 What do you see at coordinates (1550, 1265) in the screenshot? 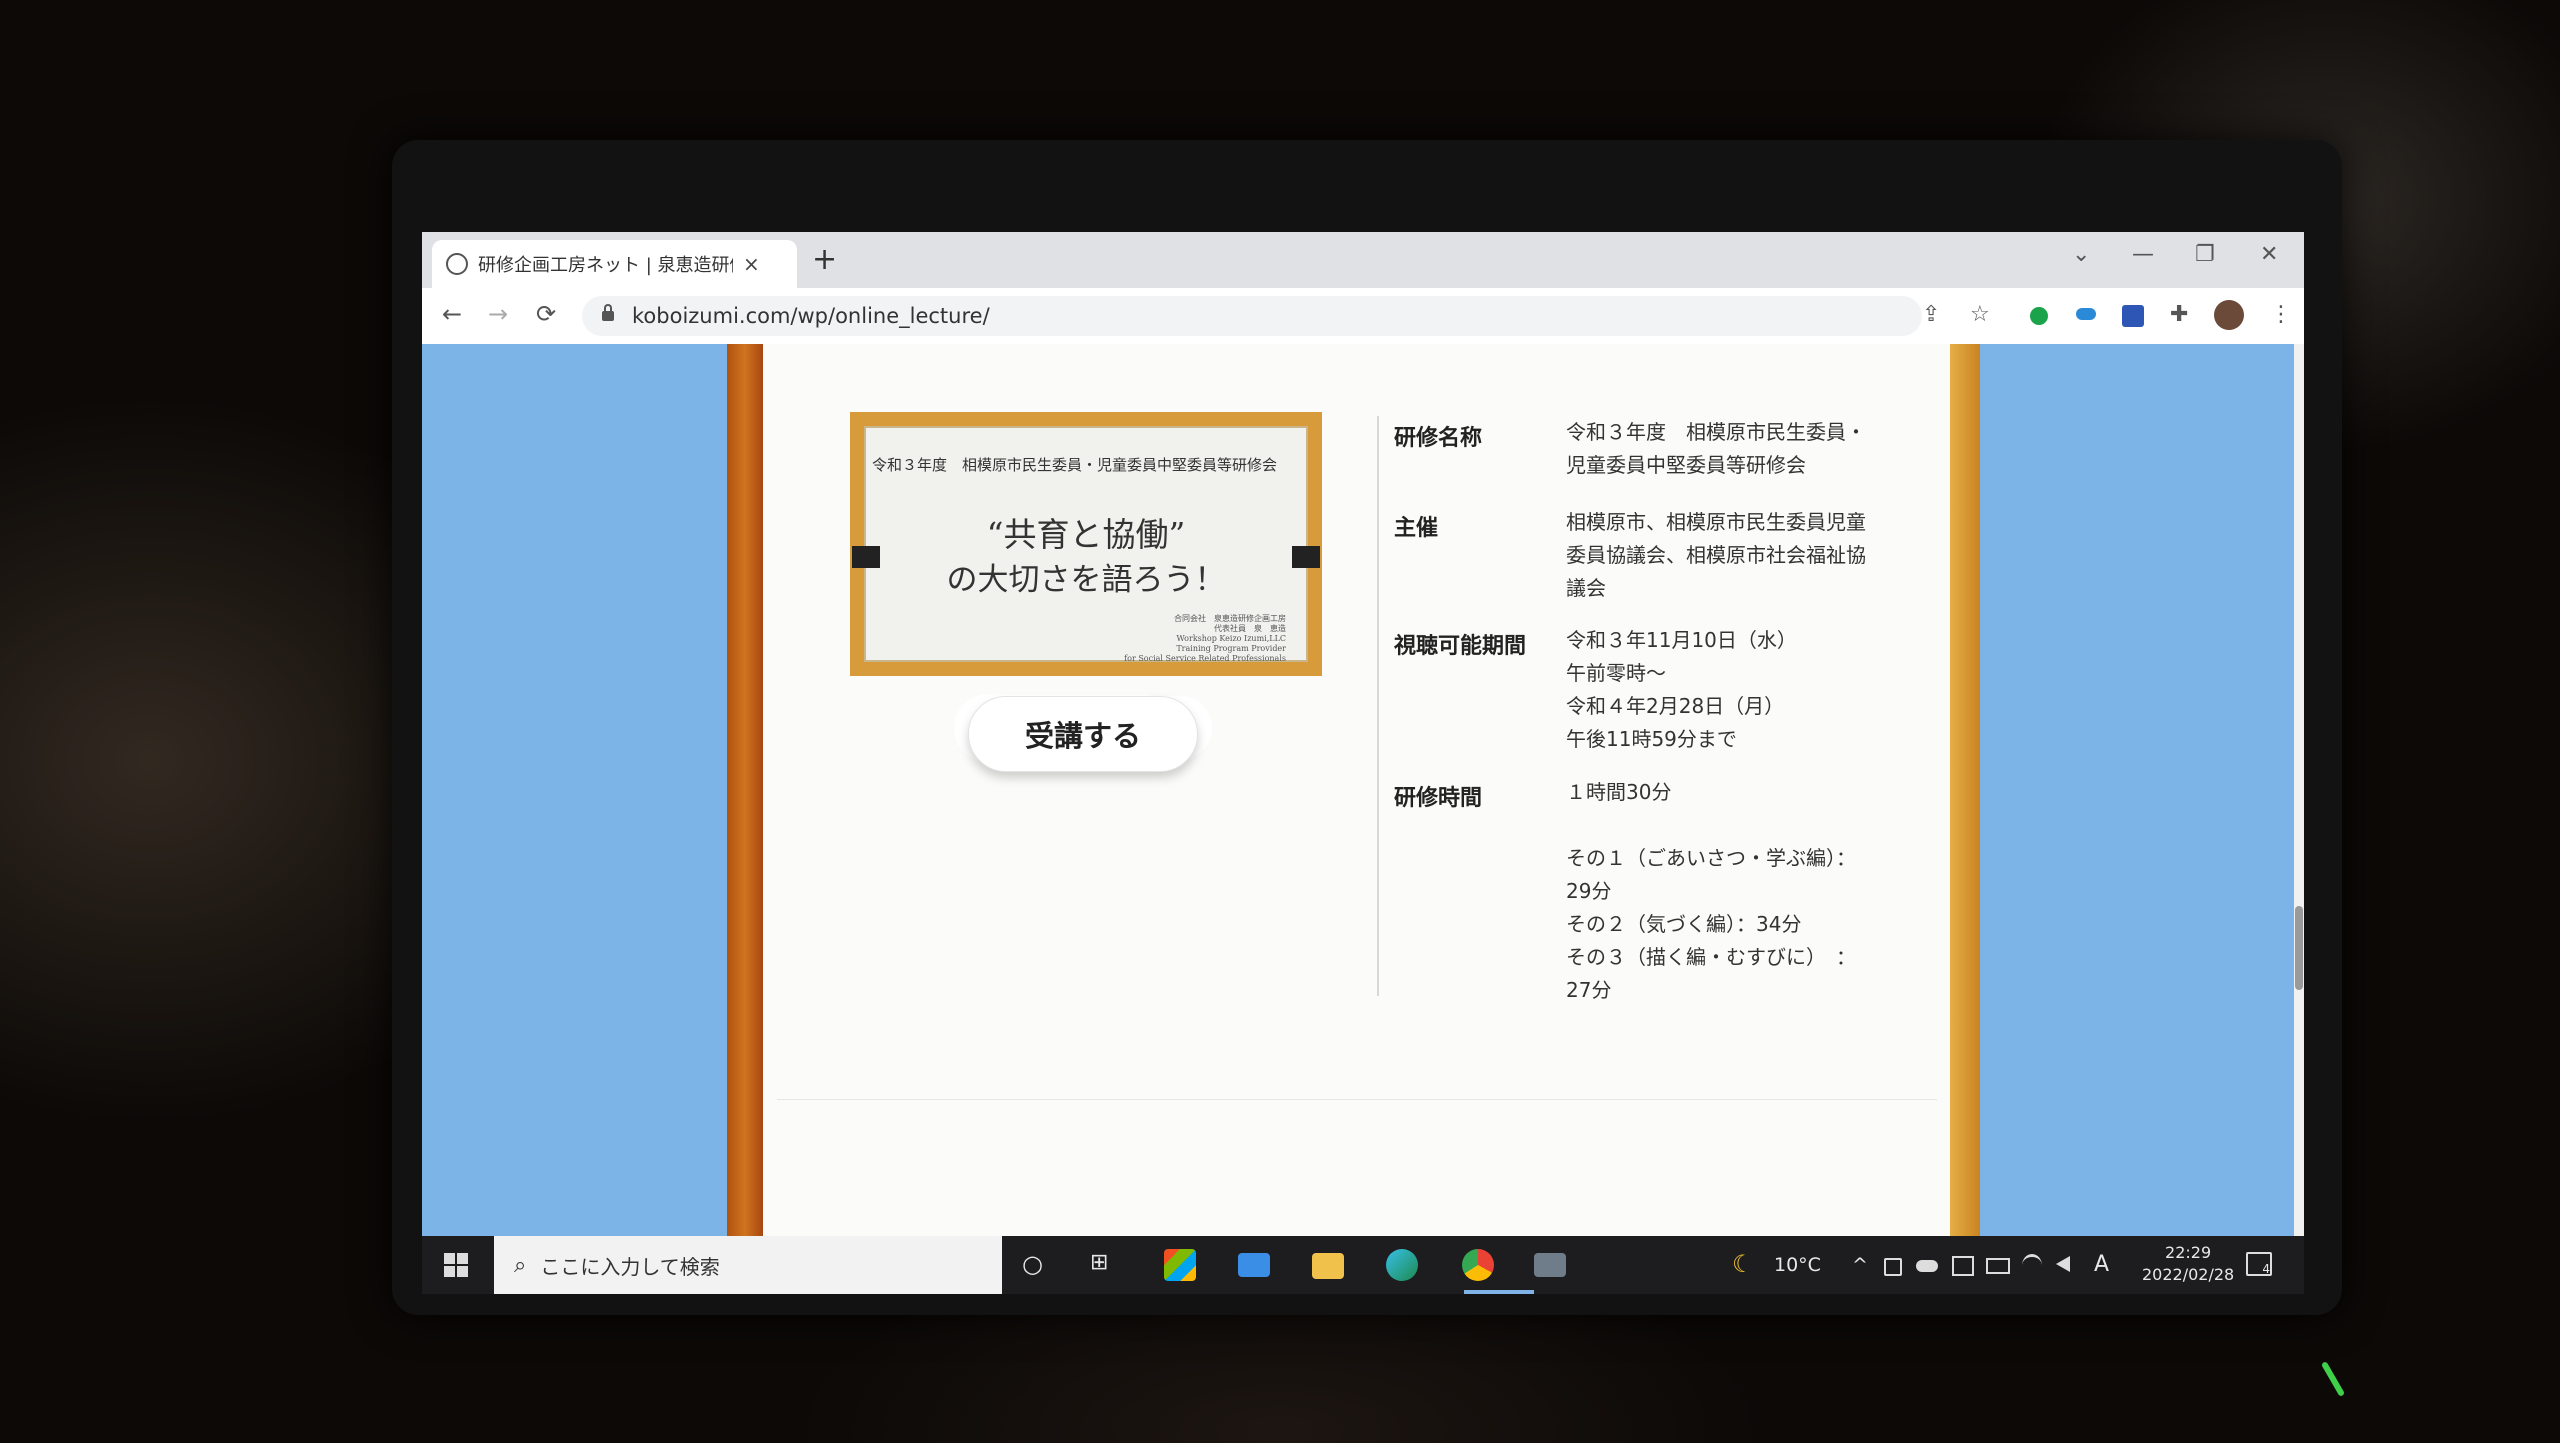
I see `camera-icon` at bounding box center [1550, 1265].